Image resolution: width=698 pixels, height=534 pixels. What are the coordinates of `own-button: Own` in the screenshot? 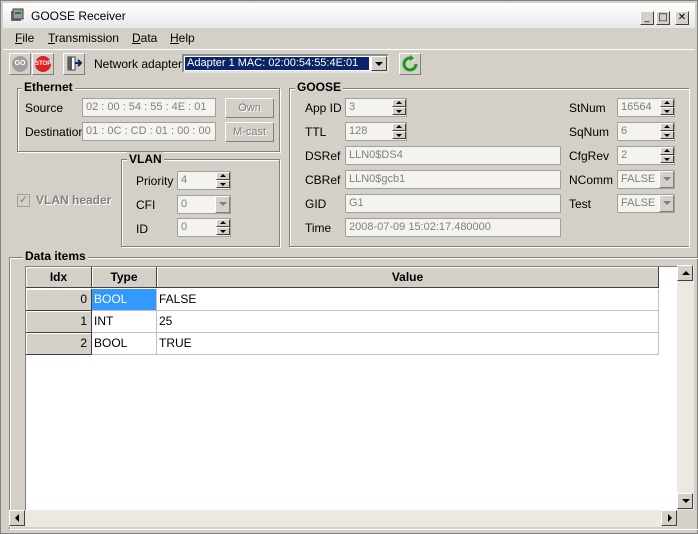 It's located at (249, 108).